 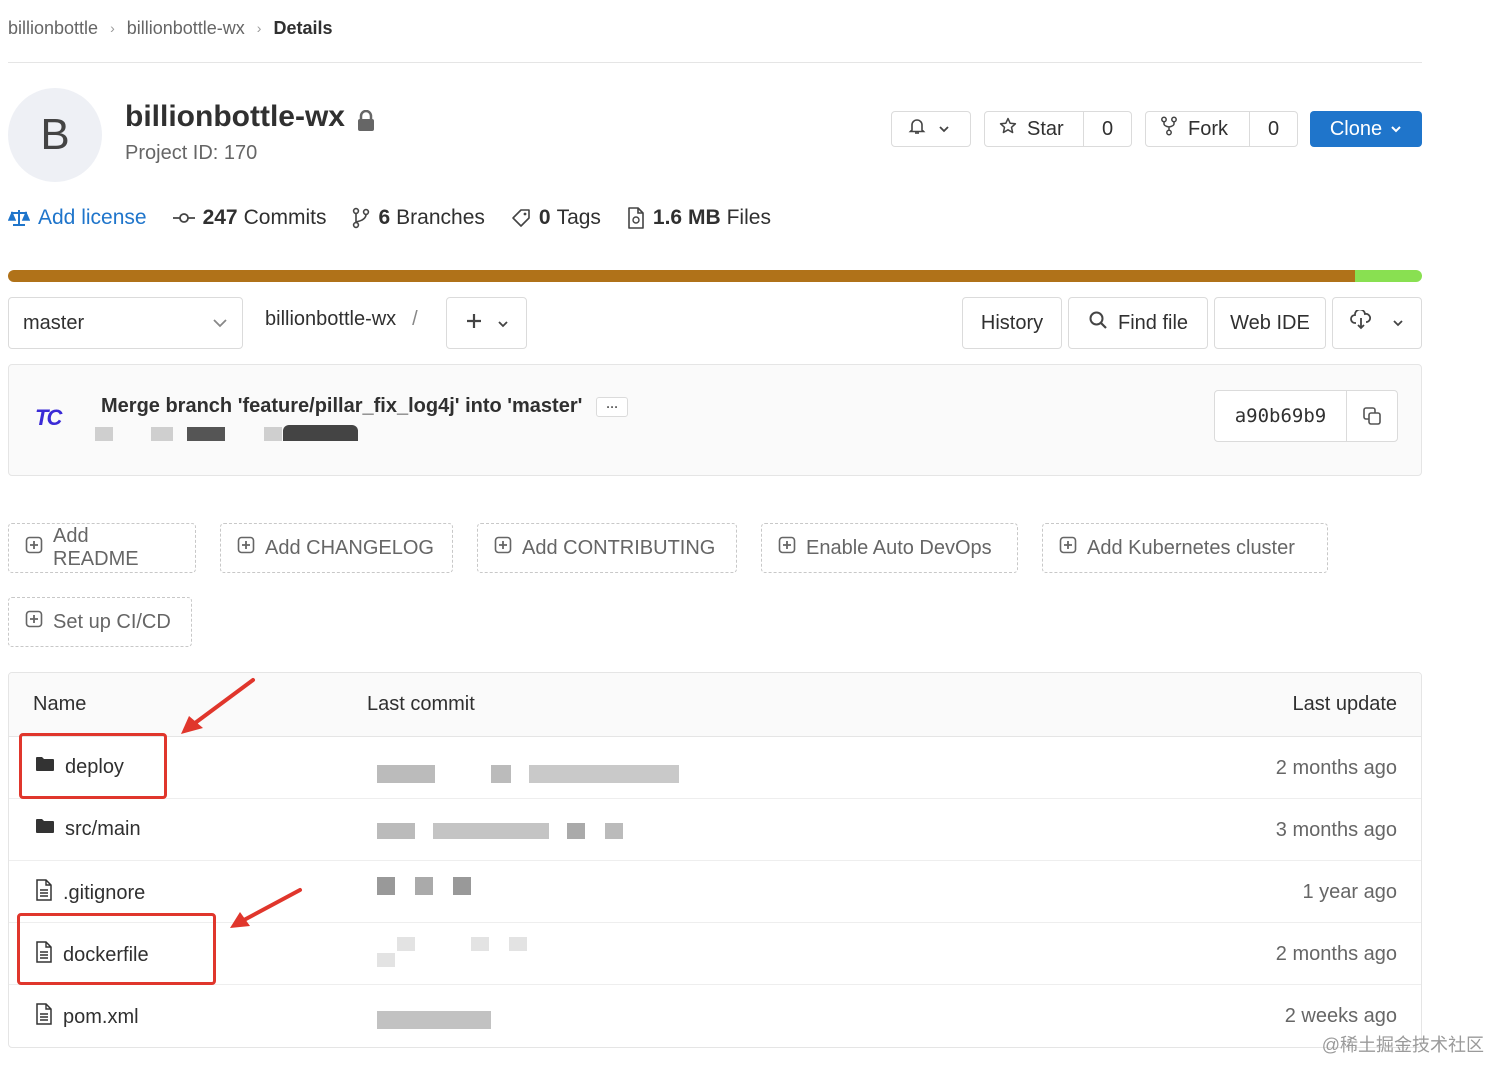 What do you see at coordinates (92, 217) in the screenshot?
I see `add-license-label: Add license` at bounding box center [92, 217].